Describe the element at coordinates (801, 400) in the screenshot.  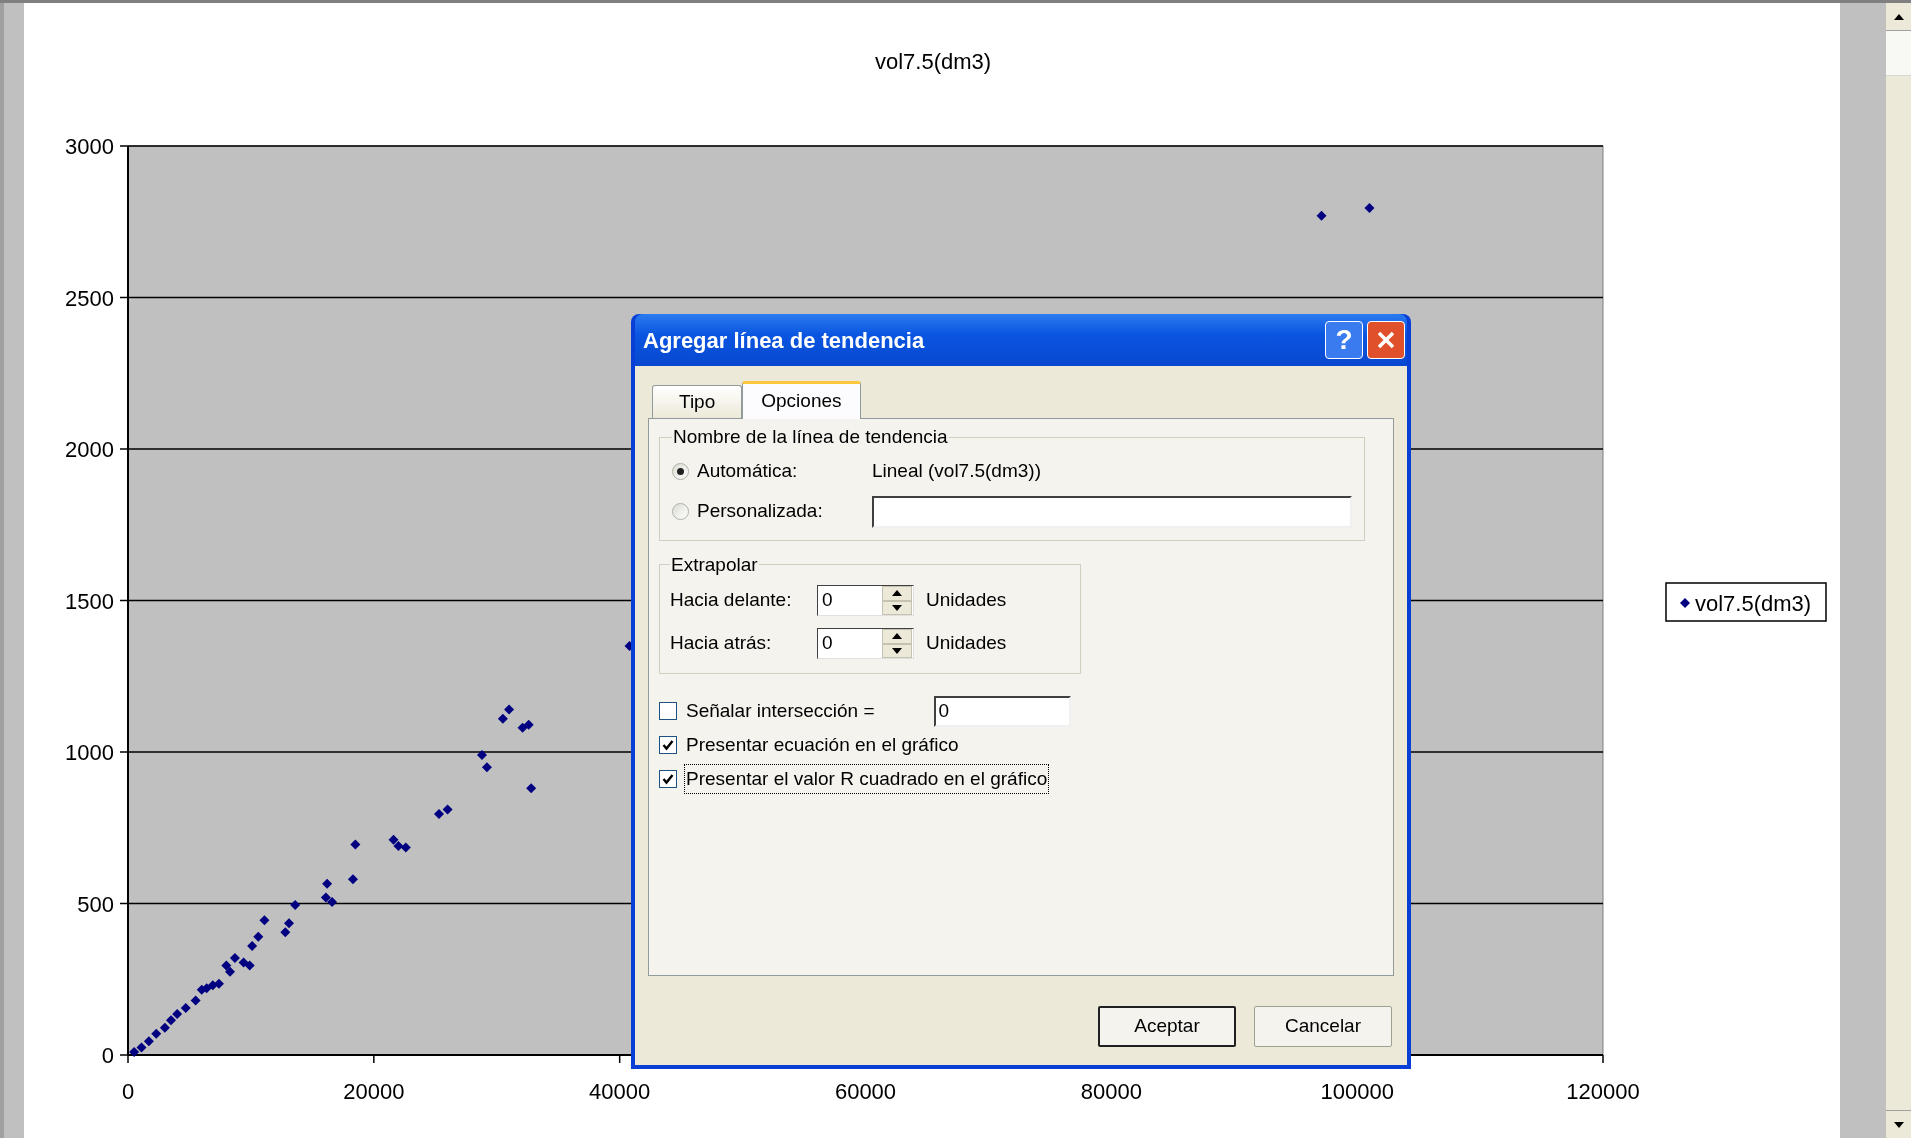
I see `tab: Opciones` at that location.